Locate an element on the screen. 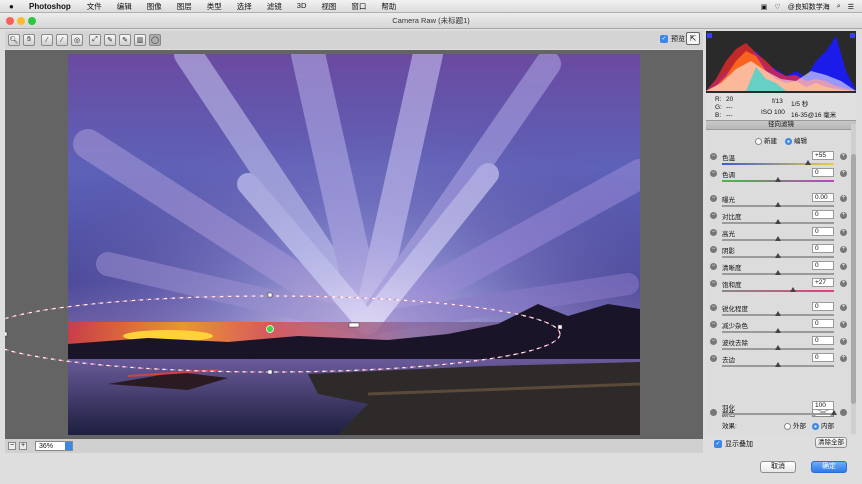 The height and width of the screenshot is (484, 862). menu-edit: 编辑 is located at coordinates (124, 6).